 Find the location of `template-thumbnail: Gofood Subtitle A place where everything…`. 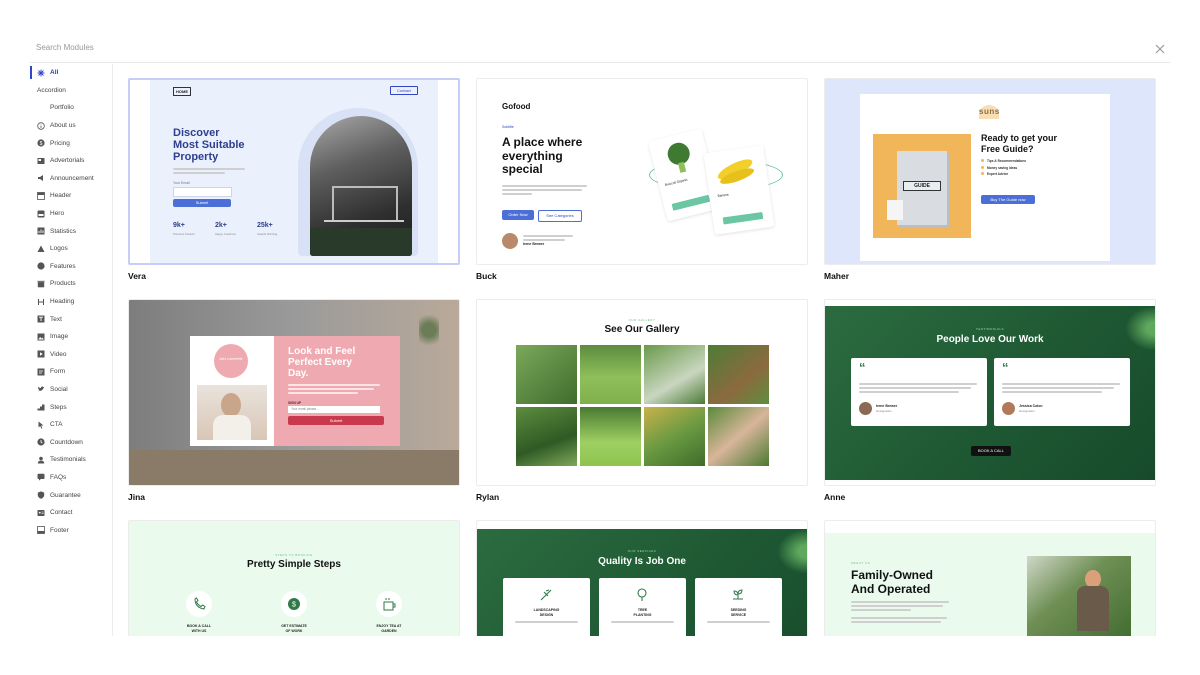

template-thumbnail: Gofood Subtitle A place where everything… is located at coordinates (642, 171).